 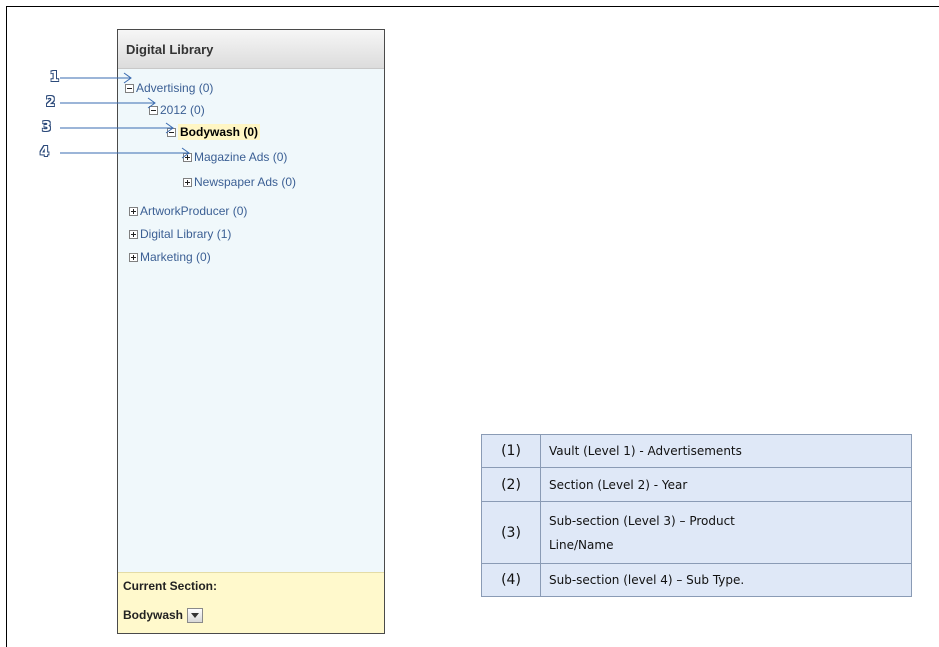 I want to click on callout-number-2: 2, so click(x=51, y=102).